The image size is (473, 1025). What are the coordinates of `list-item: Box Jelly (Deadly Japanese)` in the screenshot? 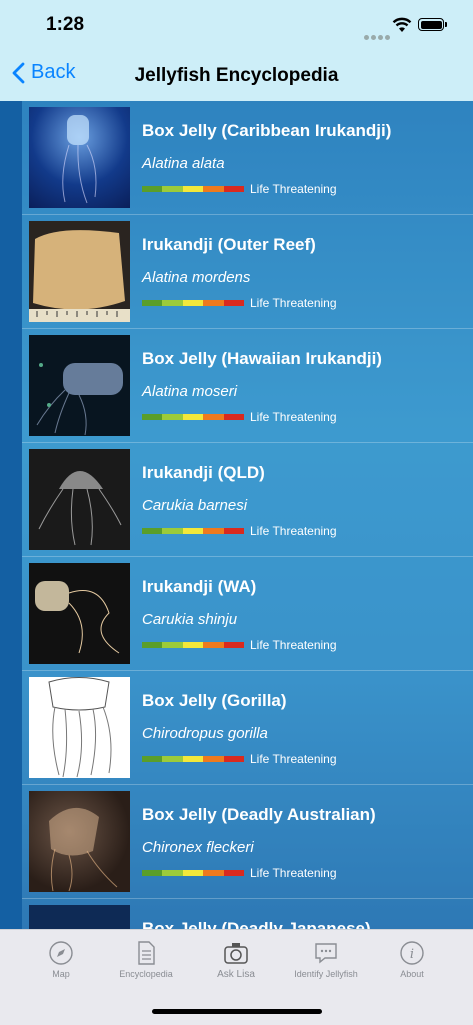 It's located at (247, 914).